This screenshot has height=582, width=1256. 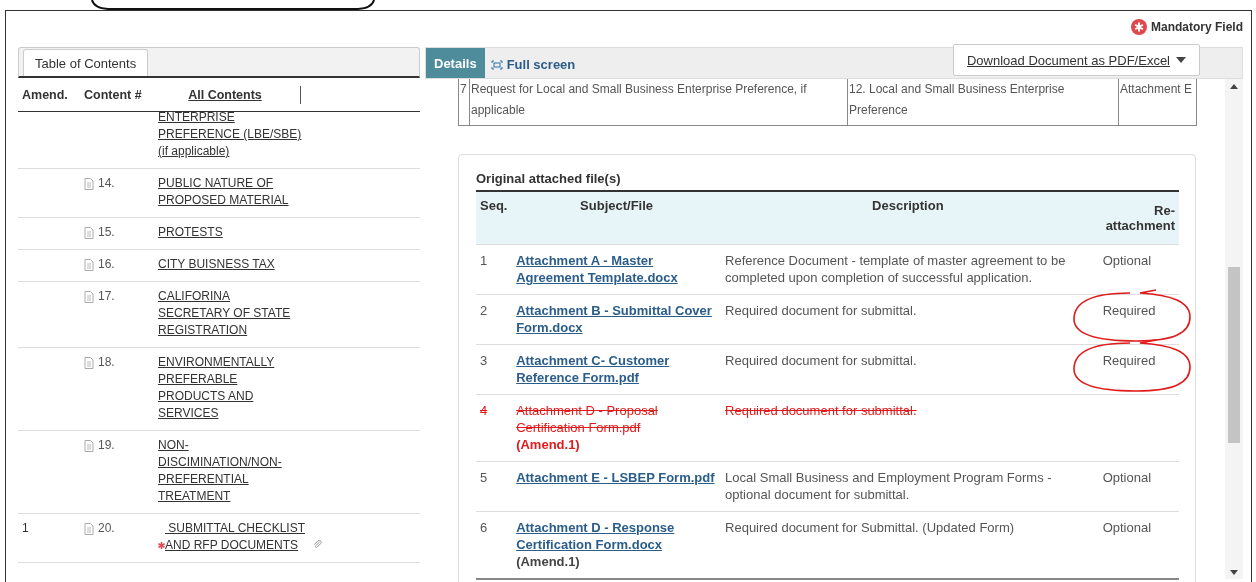 What do you see at coordinates (231, 471) in the screenshot?
I see `content-link: NON-DISCIMINATION/NON-PREFERENTIAL TREATMENT` at bounding box center [231, 471].